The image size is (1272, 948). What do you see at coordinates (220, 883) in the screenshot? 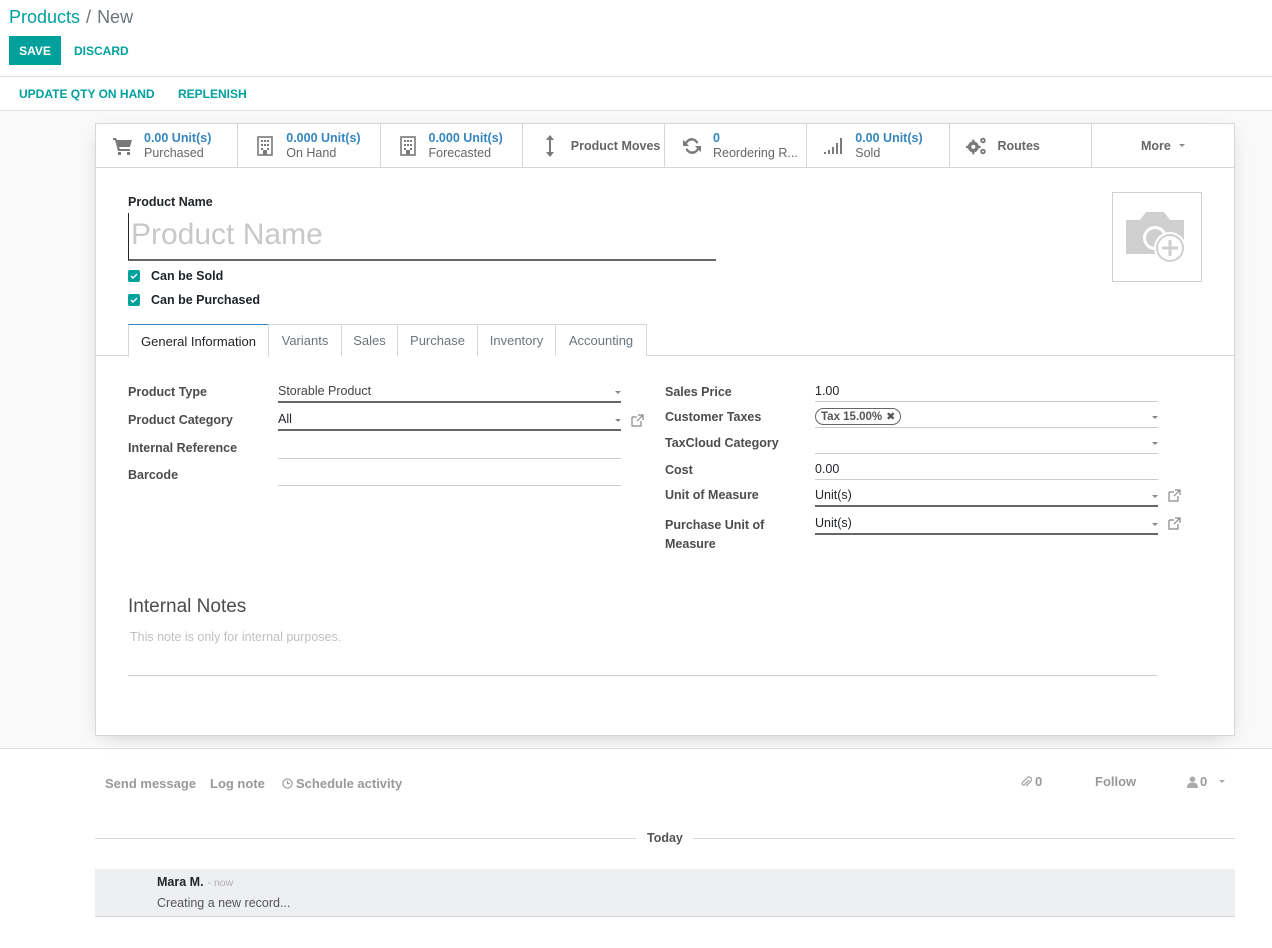
I see `message-time: - now` at bounding box center [220, 883].